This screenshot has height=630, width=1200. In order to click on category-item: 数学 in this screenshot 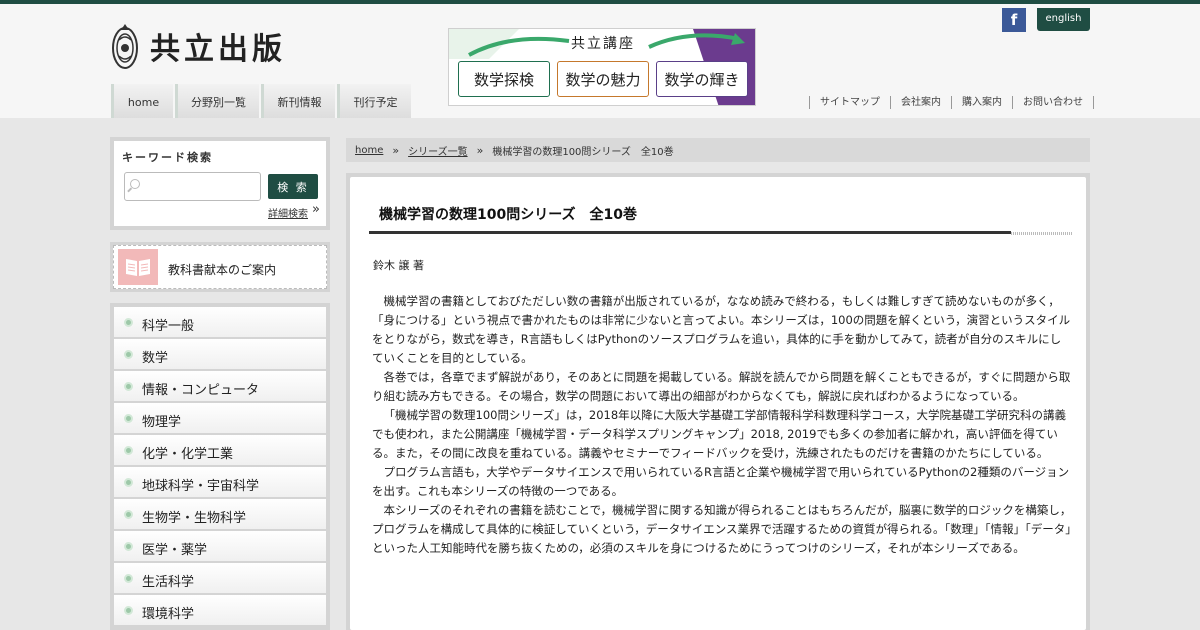, I will do `click(220, 354)`.